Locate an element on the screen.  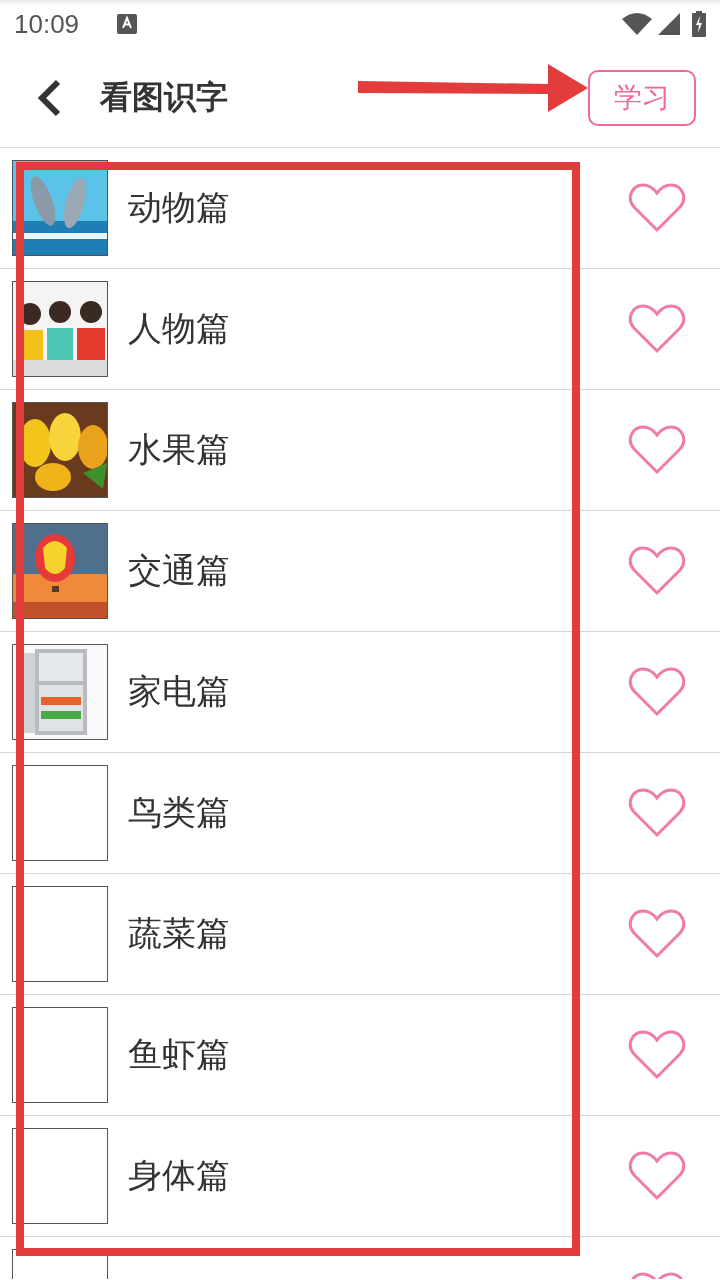
category-item: 身体篇 is located at coordinates (360, 1176).